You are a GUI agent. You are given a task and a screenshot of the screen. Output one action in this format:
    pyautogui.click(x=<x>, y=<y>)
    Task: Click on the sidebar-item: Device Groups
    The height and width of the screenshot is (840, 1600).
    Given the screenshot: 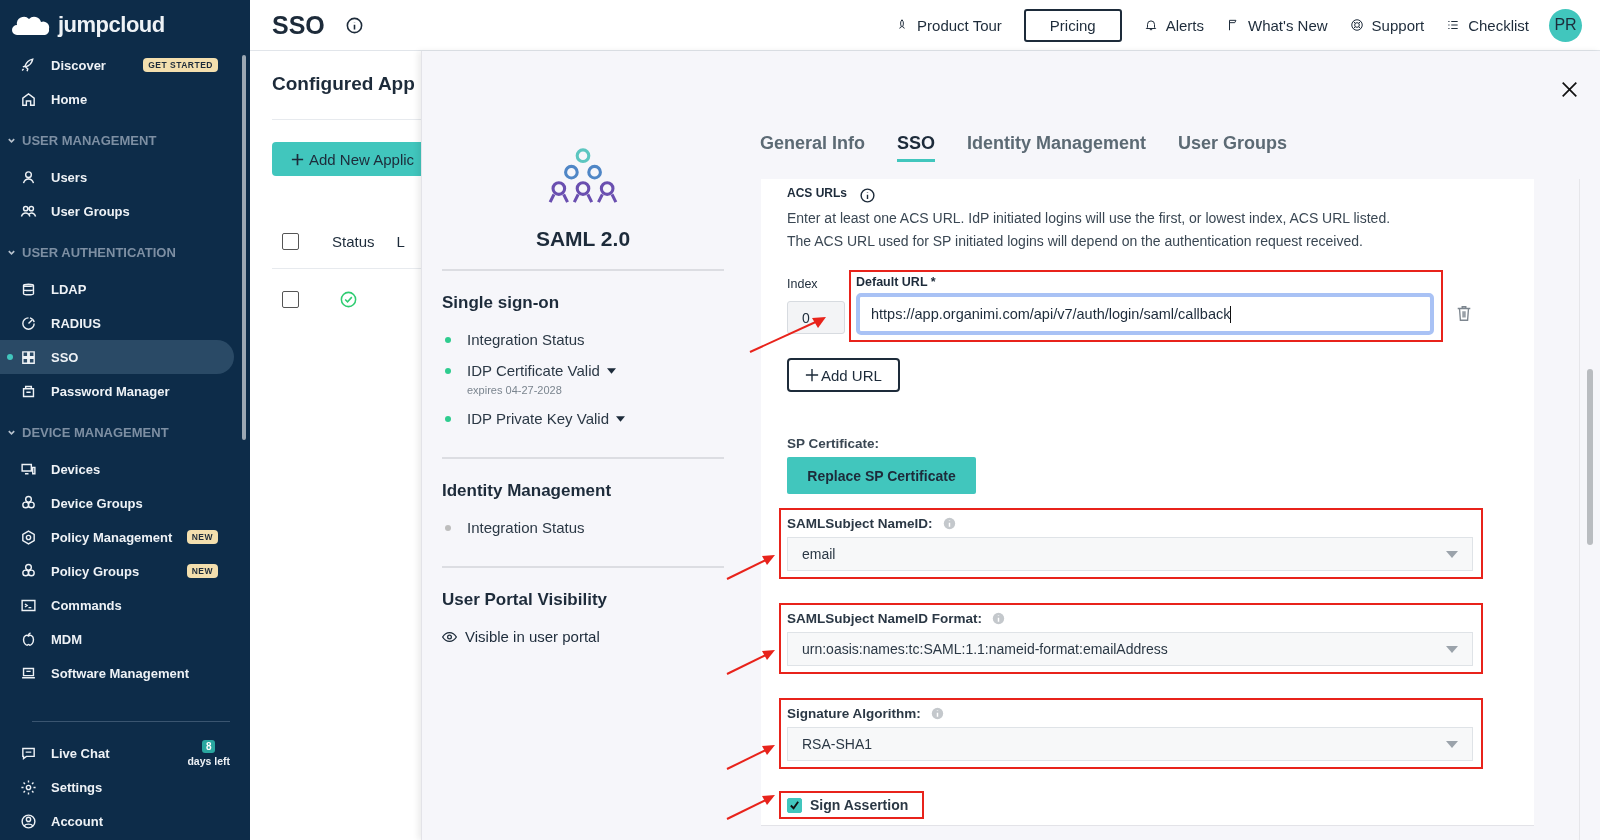 What is the action you would take?
    pyautogui.click(x=117, y=503)
    